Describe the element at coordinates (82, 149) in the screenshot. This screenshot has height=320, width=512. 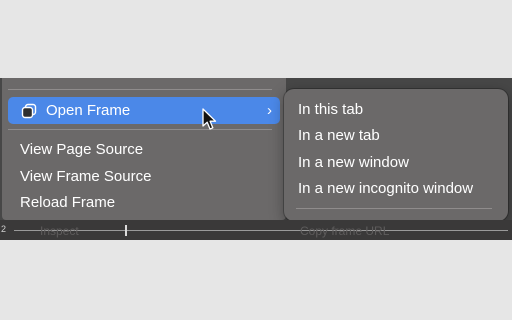
I see `menu-item-label: View Page Source` at that location.